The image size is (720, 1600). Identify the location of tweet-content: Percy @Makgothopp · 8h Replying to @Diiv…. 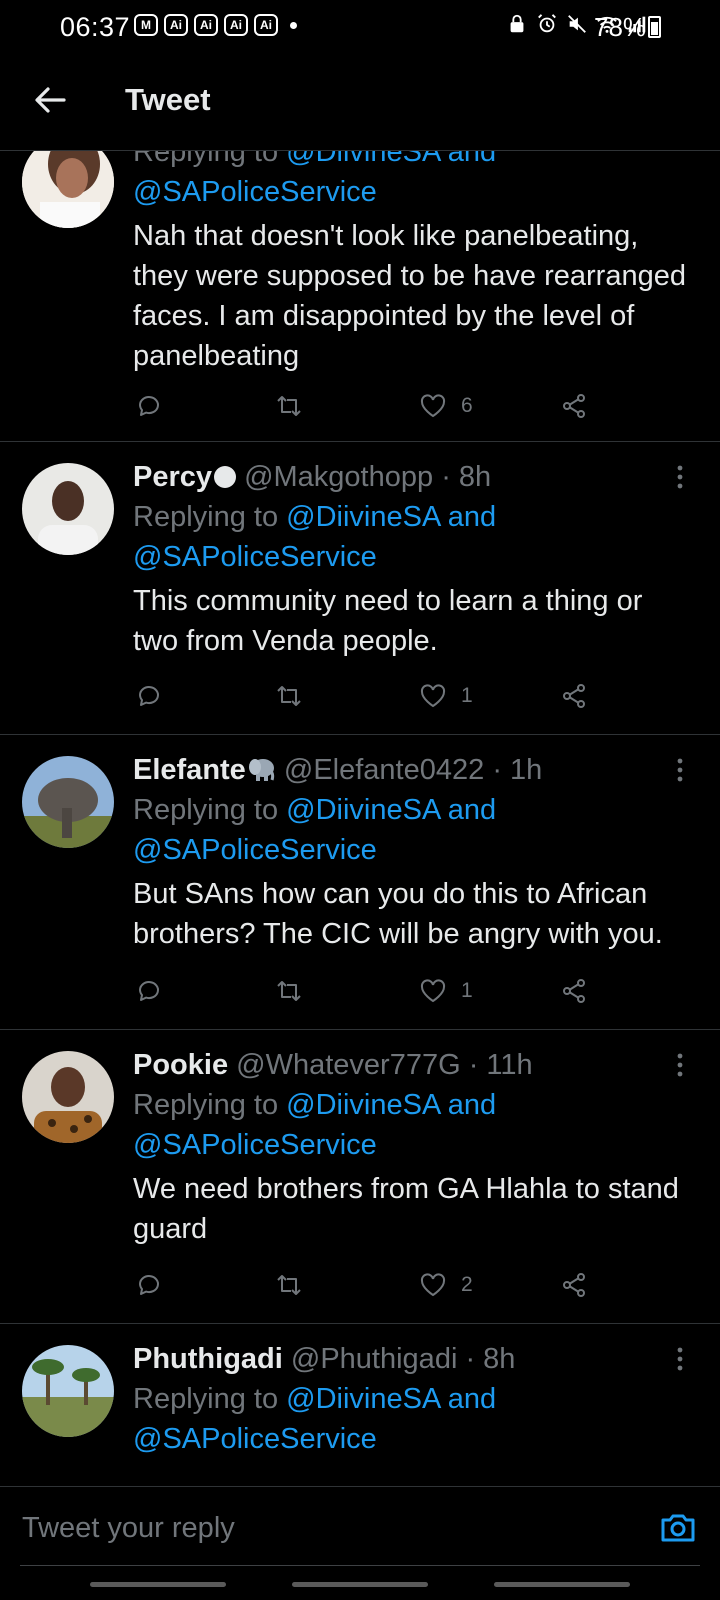
(412, 559).